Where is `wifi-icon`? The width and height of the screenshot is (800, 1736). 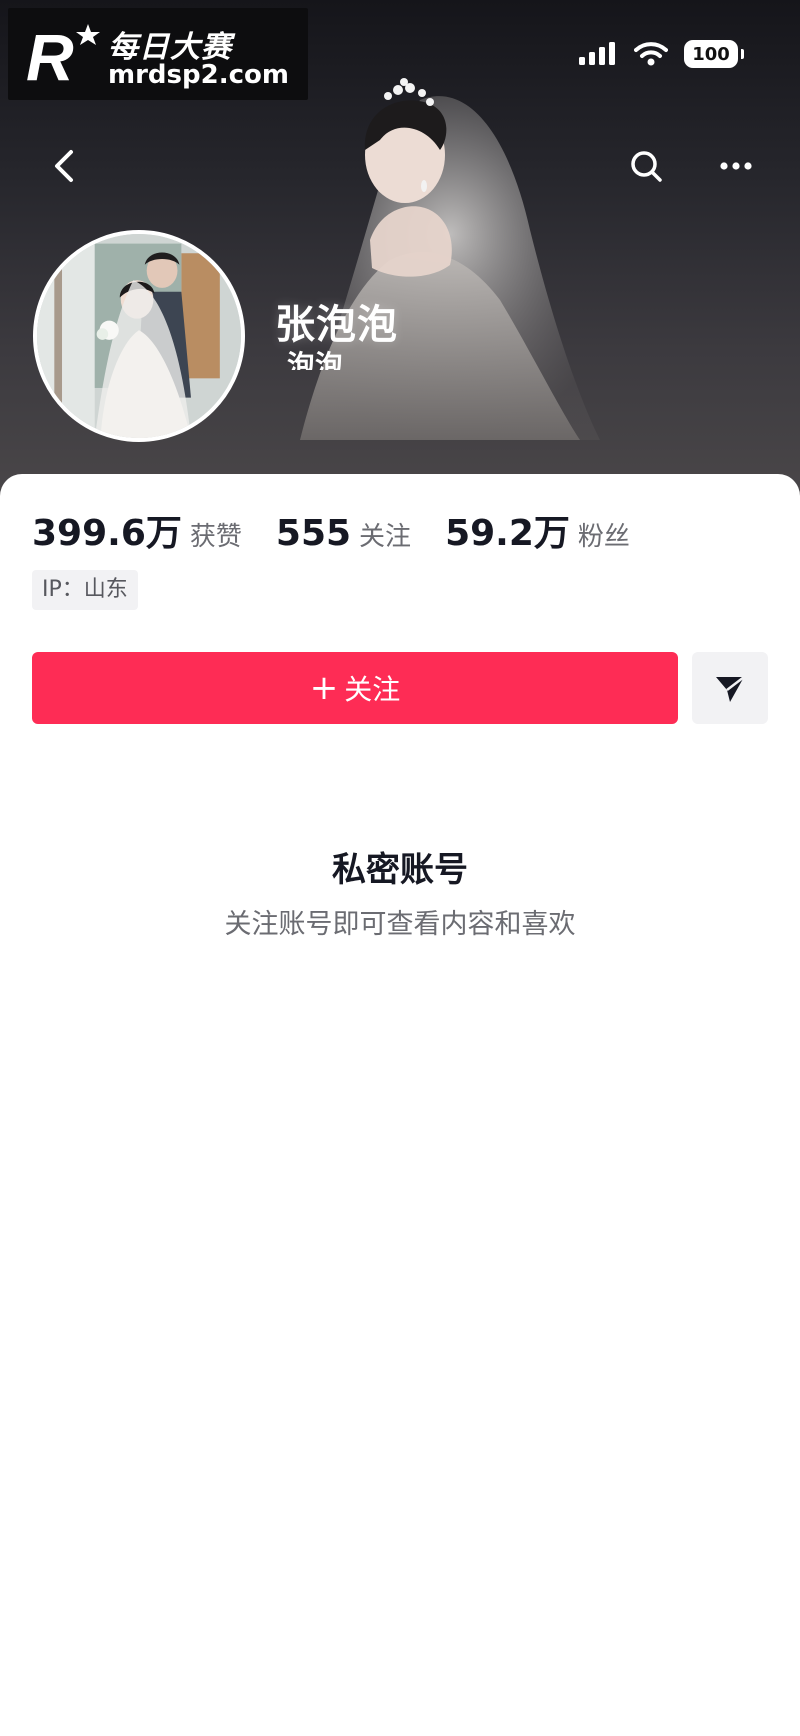 wifi-icon is located at coordinates (651, 54).